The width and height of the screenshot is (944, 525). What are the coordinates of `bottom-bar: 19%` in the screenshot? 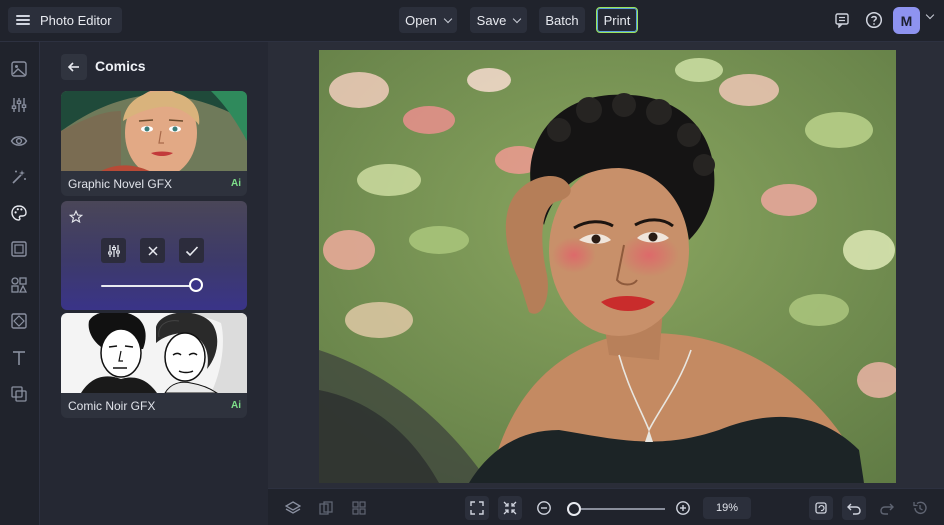 It's located at (606, 506).